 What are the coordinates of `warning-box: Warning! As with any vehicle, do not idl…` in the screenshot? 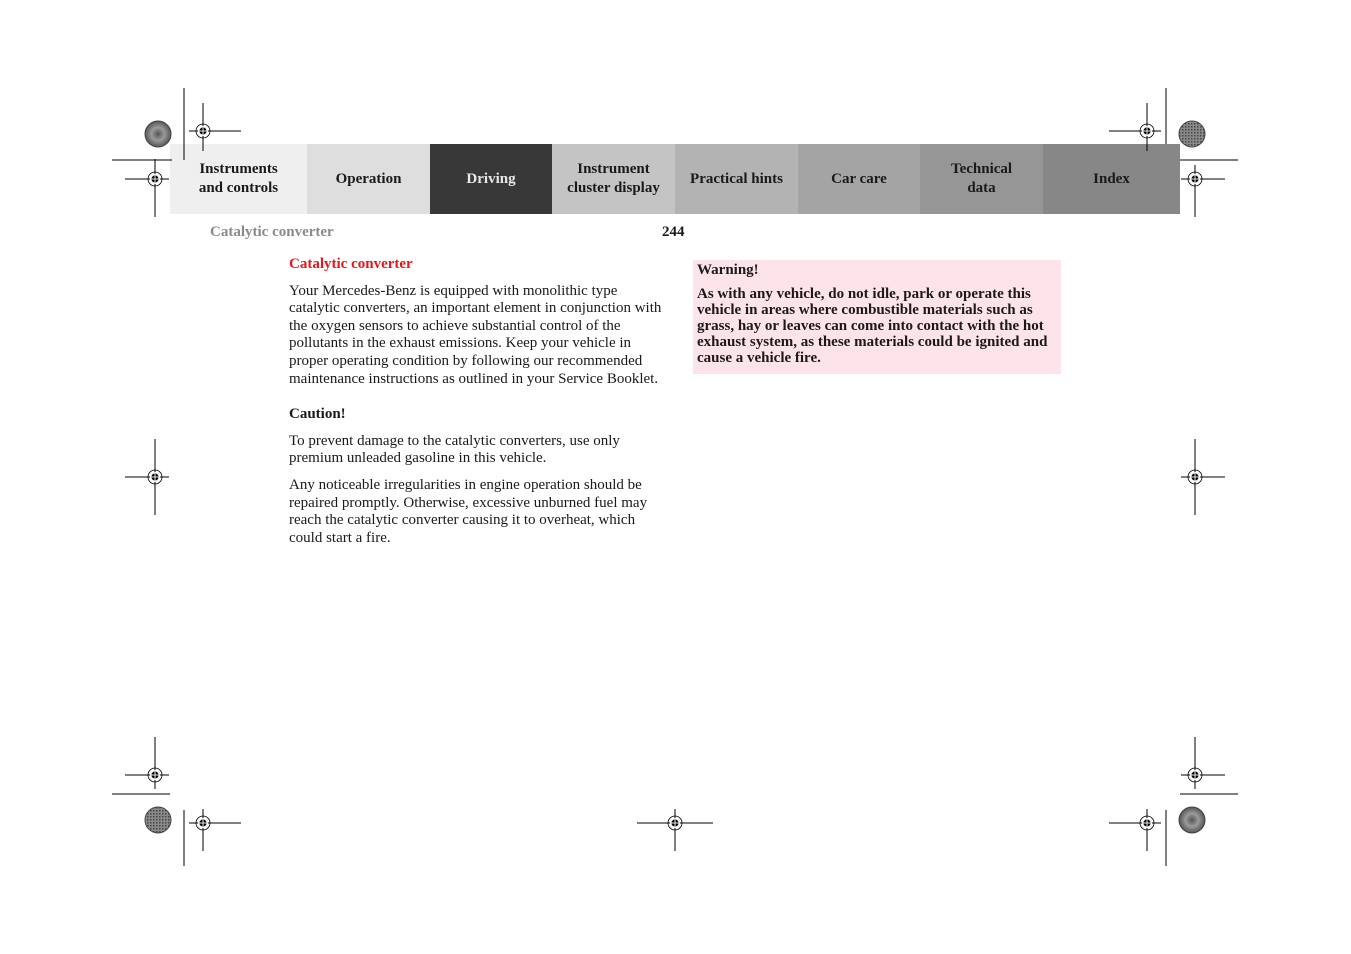 It's located at (877, 317).